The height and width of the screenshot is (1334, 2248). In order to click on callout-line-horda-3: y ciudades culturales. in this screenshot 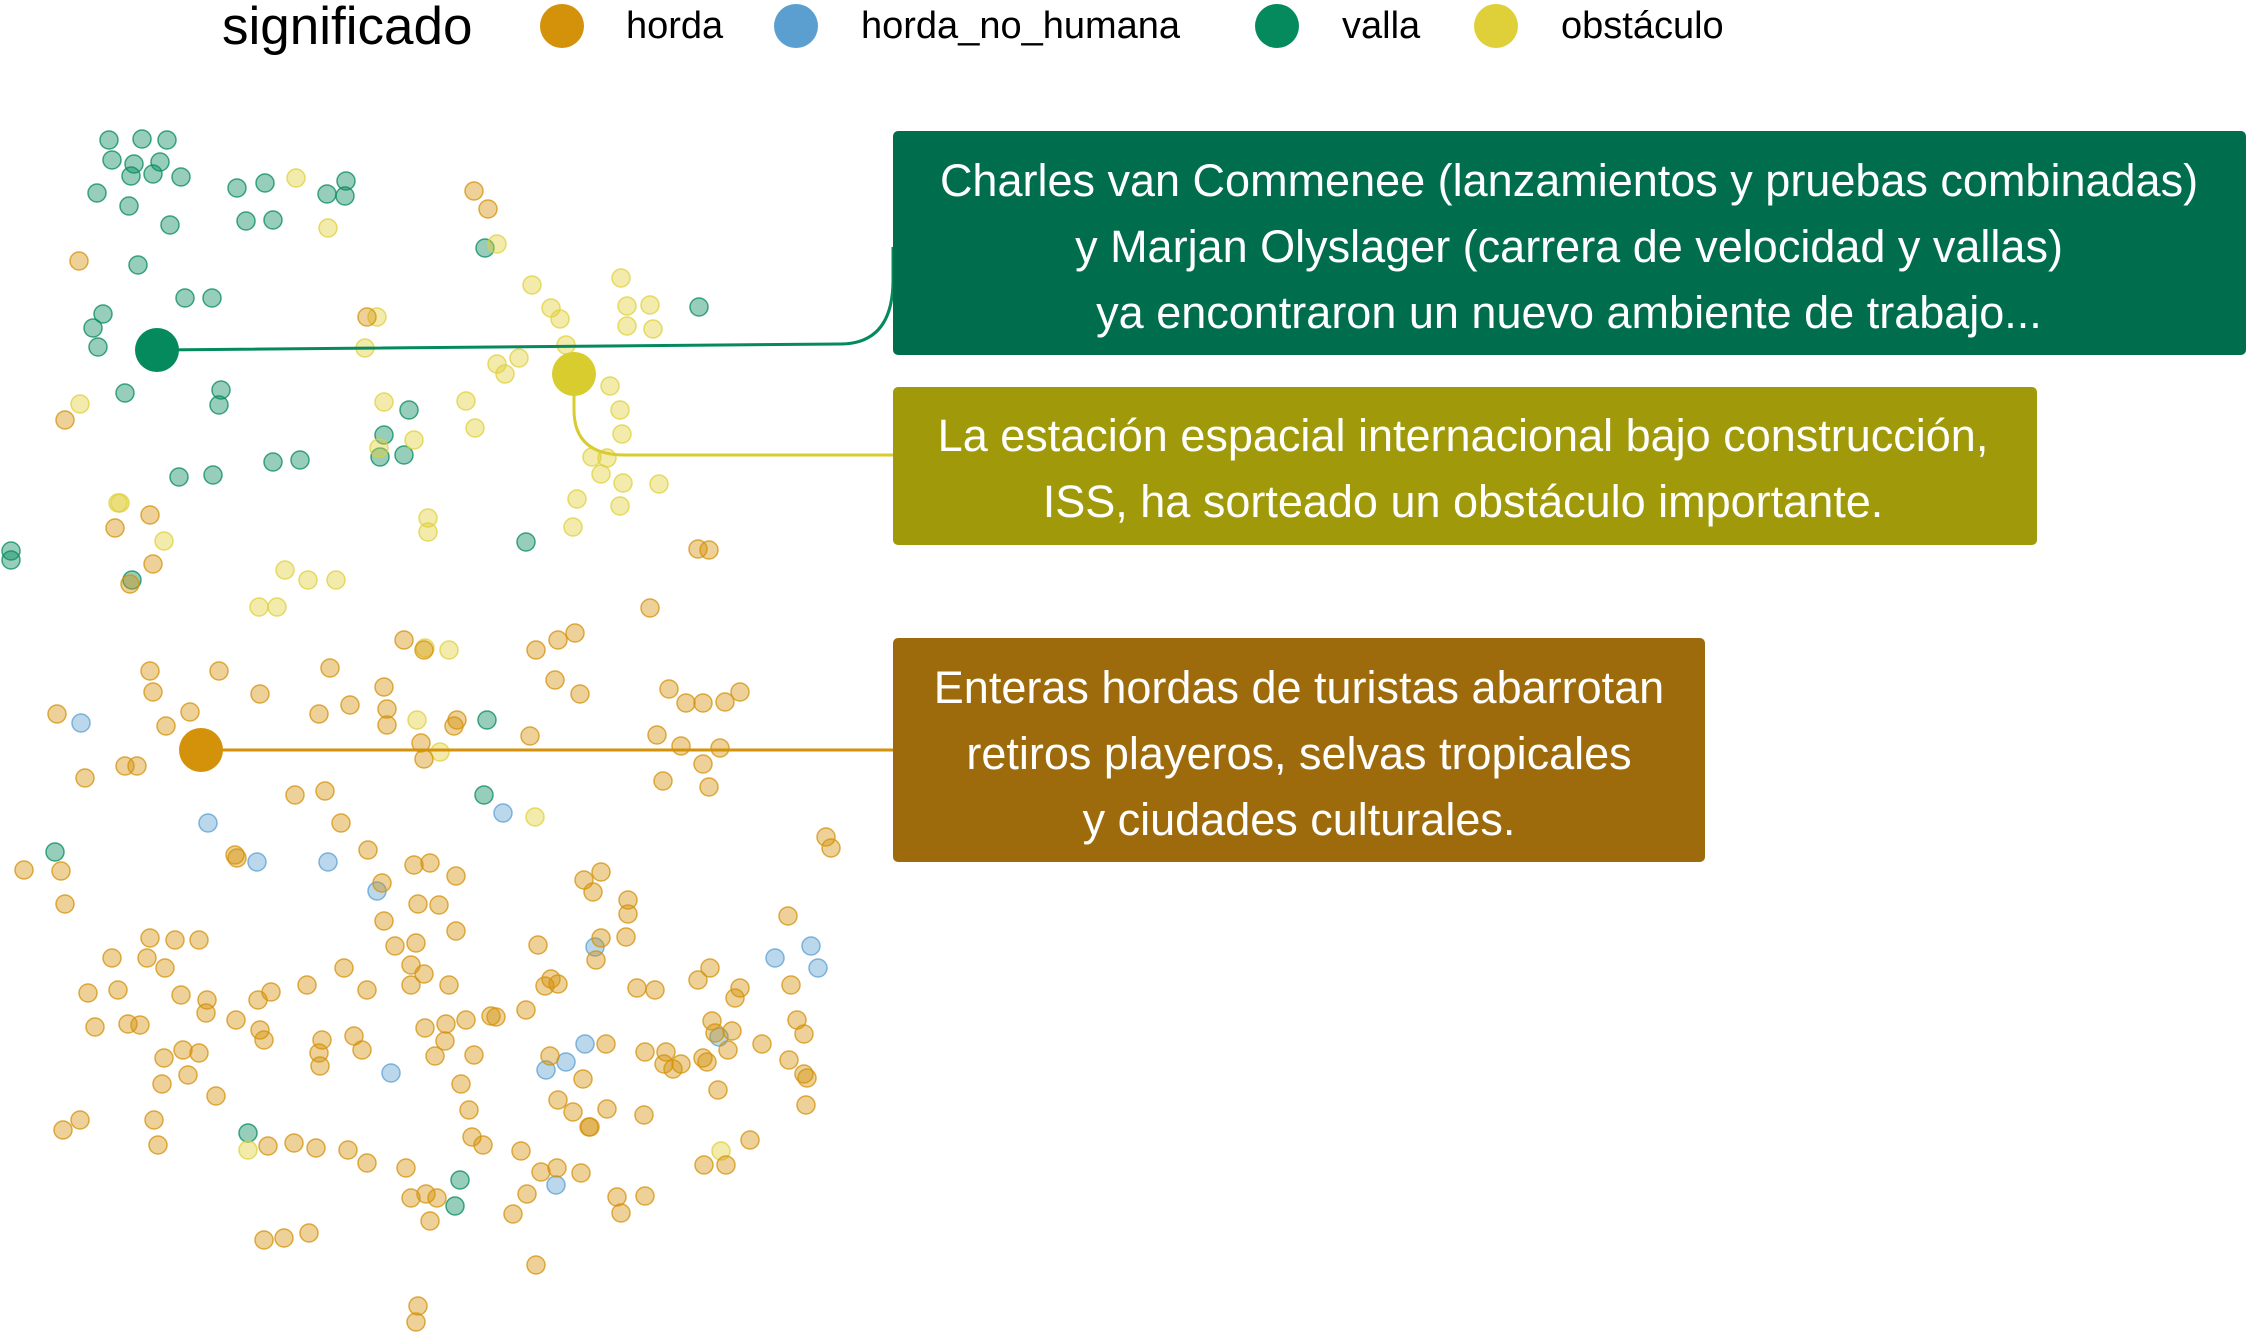, I will do `click(1299, 819)`.